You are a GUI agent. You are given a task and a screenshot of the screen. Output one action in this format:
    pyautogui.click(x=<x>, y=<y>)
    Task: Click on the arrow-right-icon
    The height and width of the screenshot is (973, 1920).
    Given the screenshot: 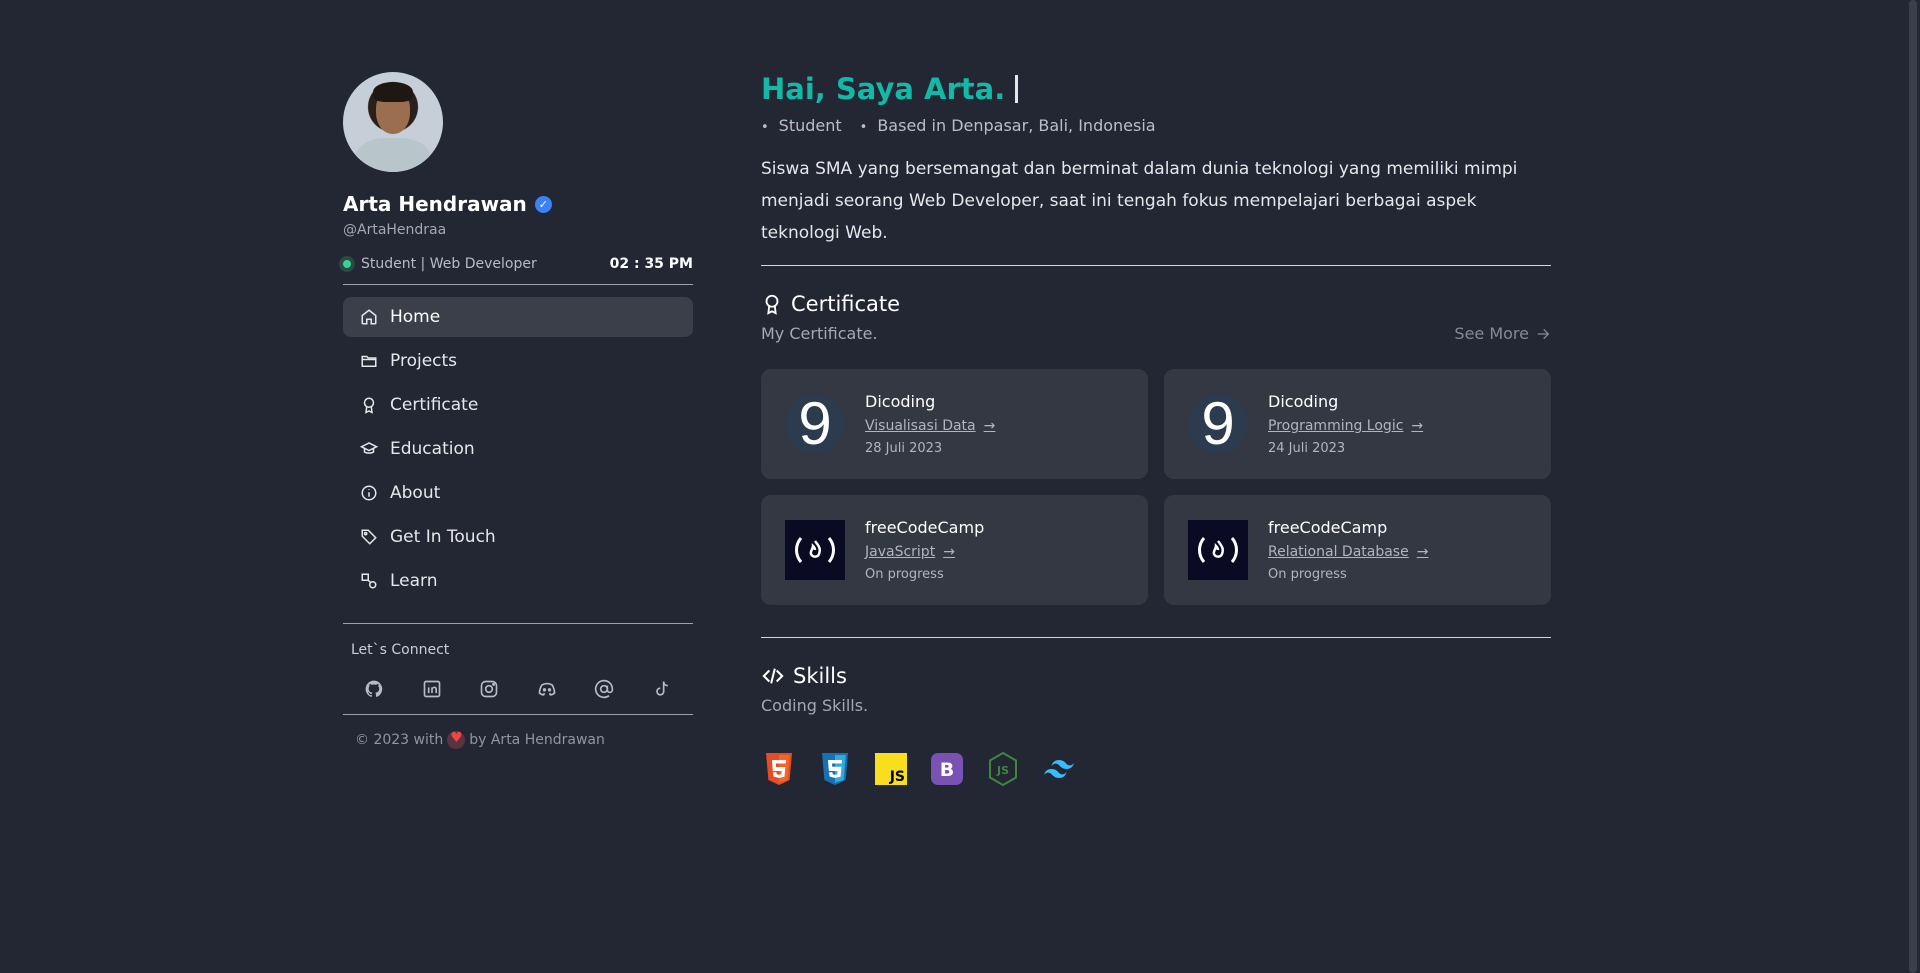 What is the action you would take?
    pyautogui.click(x=1543, y=333)
    